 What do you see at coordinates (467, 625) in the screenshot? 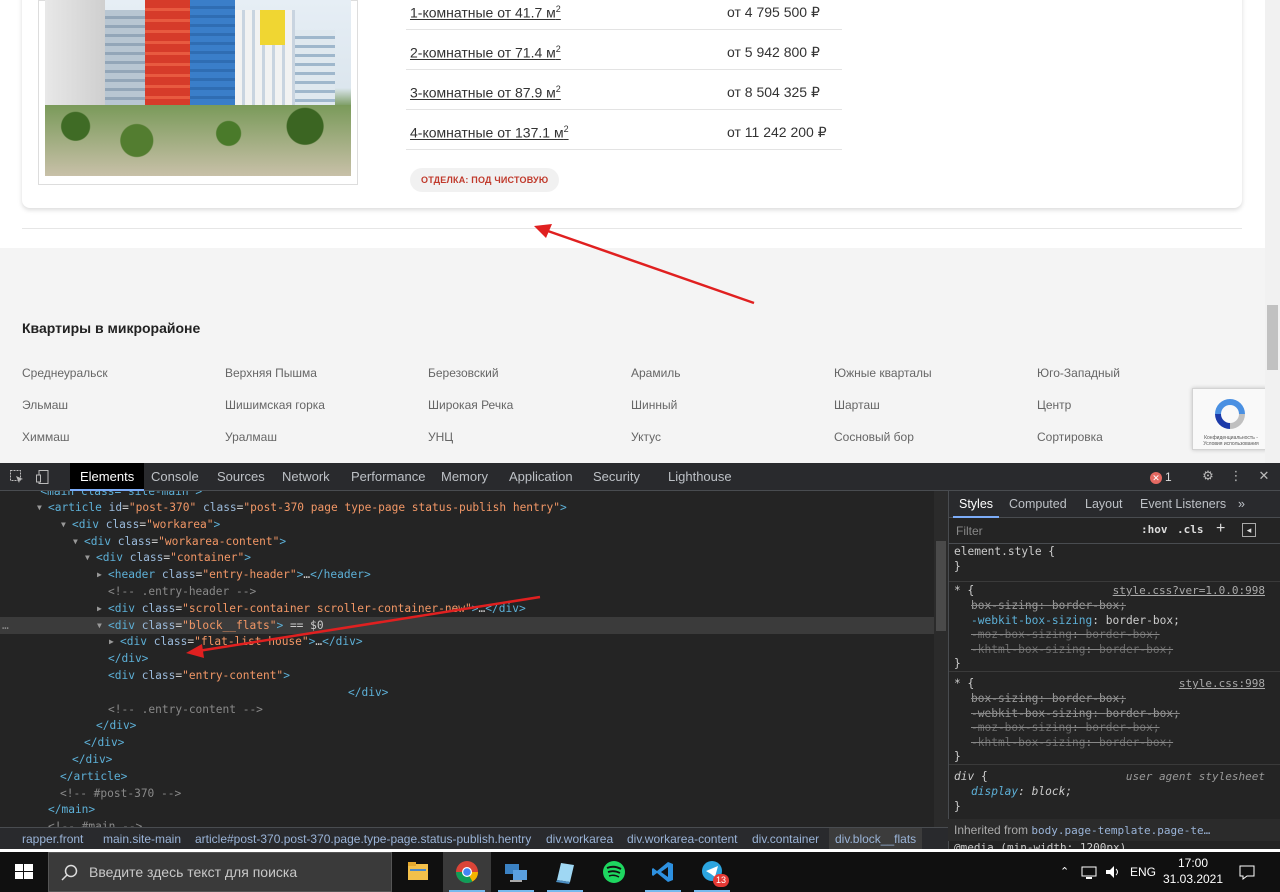
I see `dom-line-selected: … ▼ <div class="block__flats"> == $0` at bounding box center [467, 625].